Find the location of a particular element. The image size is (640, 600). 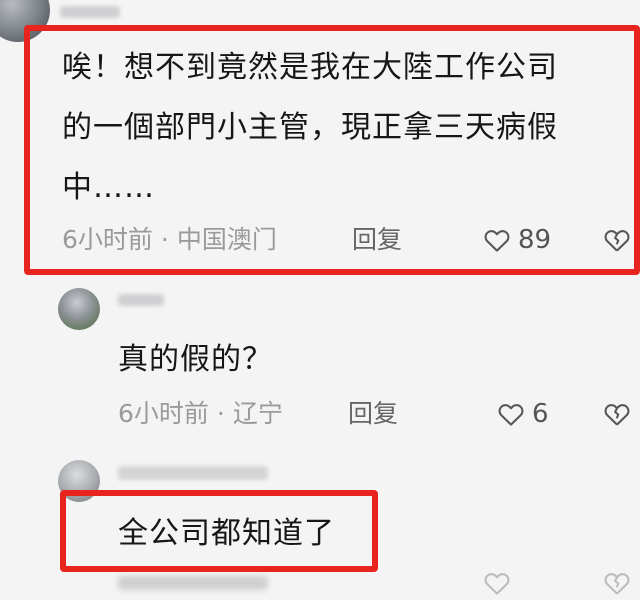

comment-location: 辽宁 is located at coordinates (257, 413).